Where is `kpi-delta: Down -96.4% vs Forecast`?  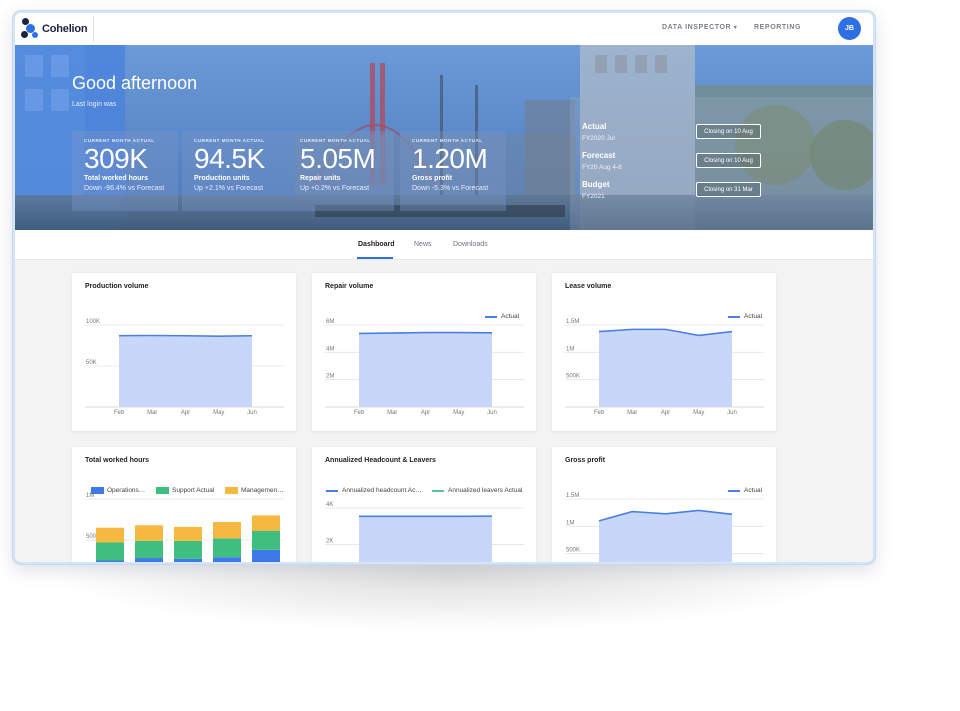 kpi-delta: Down -96.4% vs Forecast is located at coordinates (124, 188).